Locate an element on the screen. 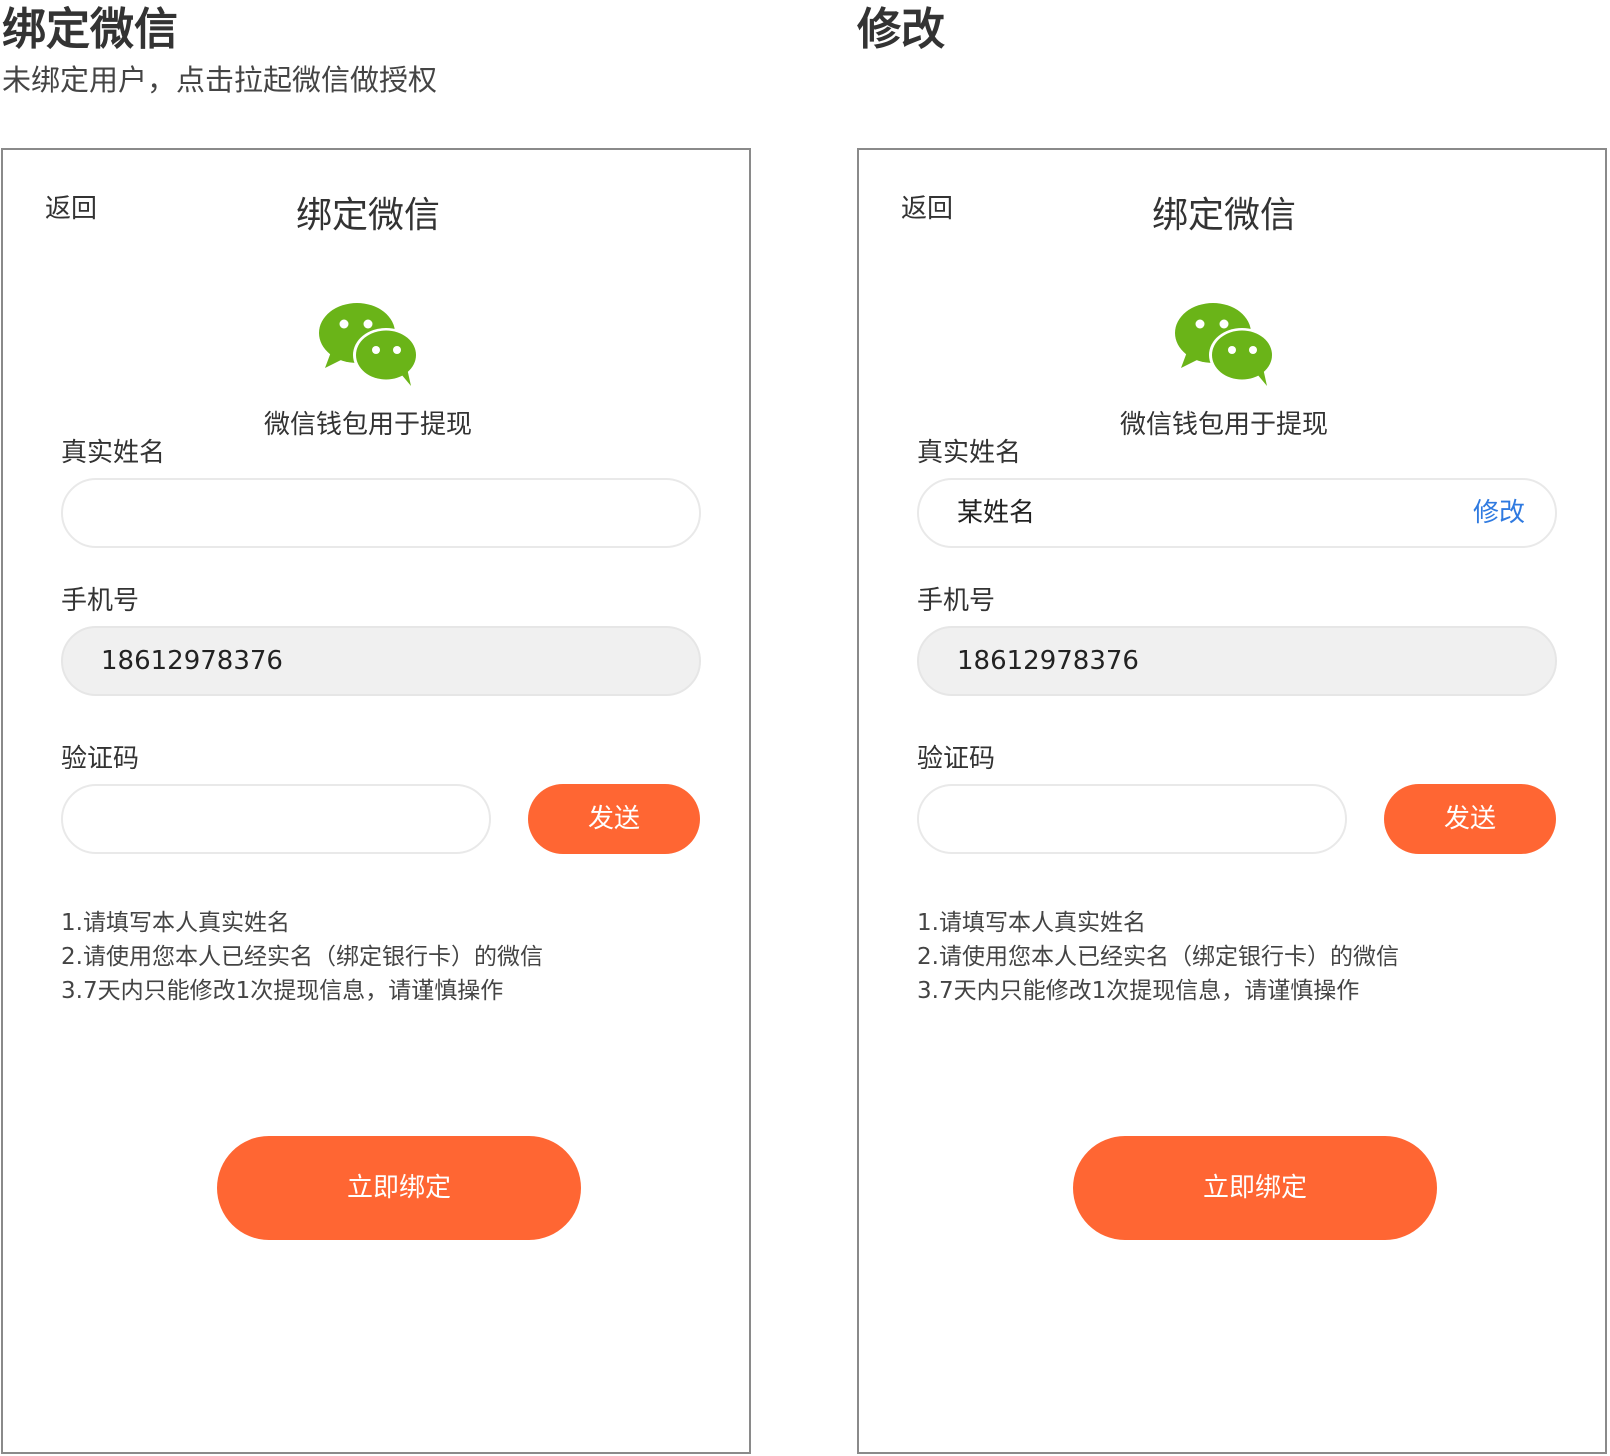  section-subtitle: 未绑定用户，点击拉起微信做授权 is located at coordinates (220, 80).